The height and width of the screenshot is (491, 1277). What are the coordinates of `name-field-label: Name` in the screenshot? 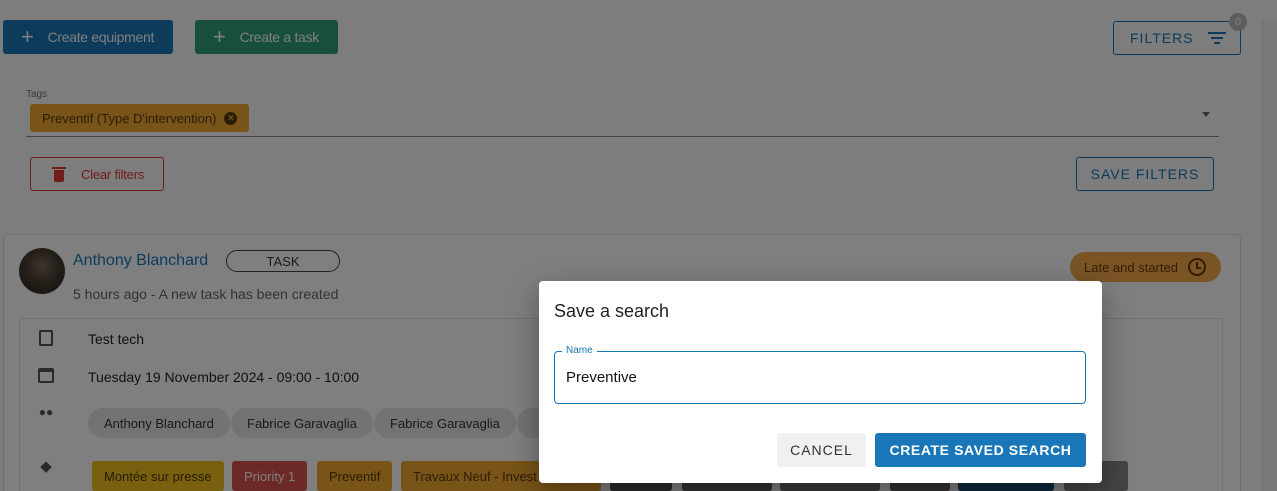 It's located at (579, 350).